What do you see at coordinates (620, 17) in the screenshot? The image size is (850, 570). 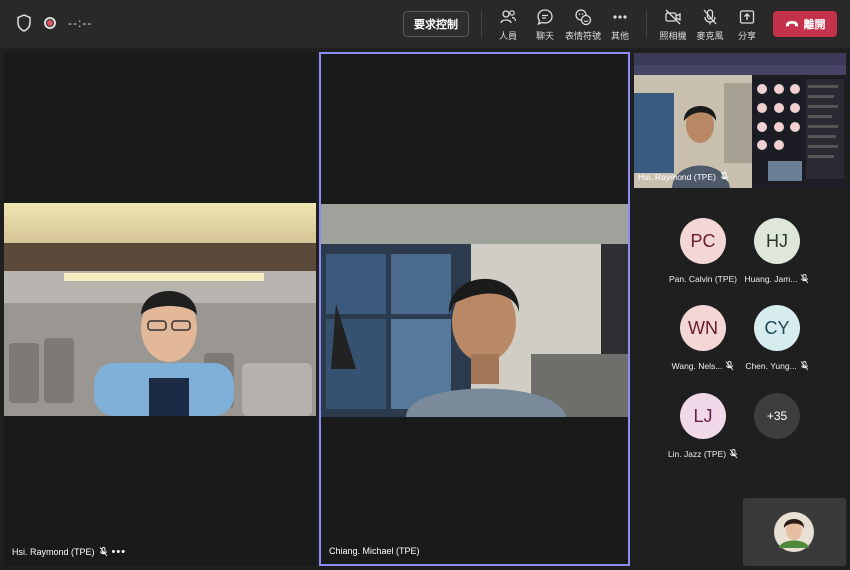 I see `more-icon` at bounding box center [620, 17].